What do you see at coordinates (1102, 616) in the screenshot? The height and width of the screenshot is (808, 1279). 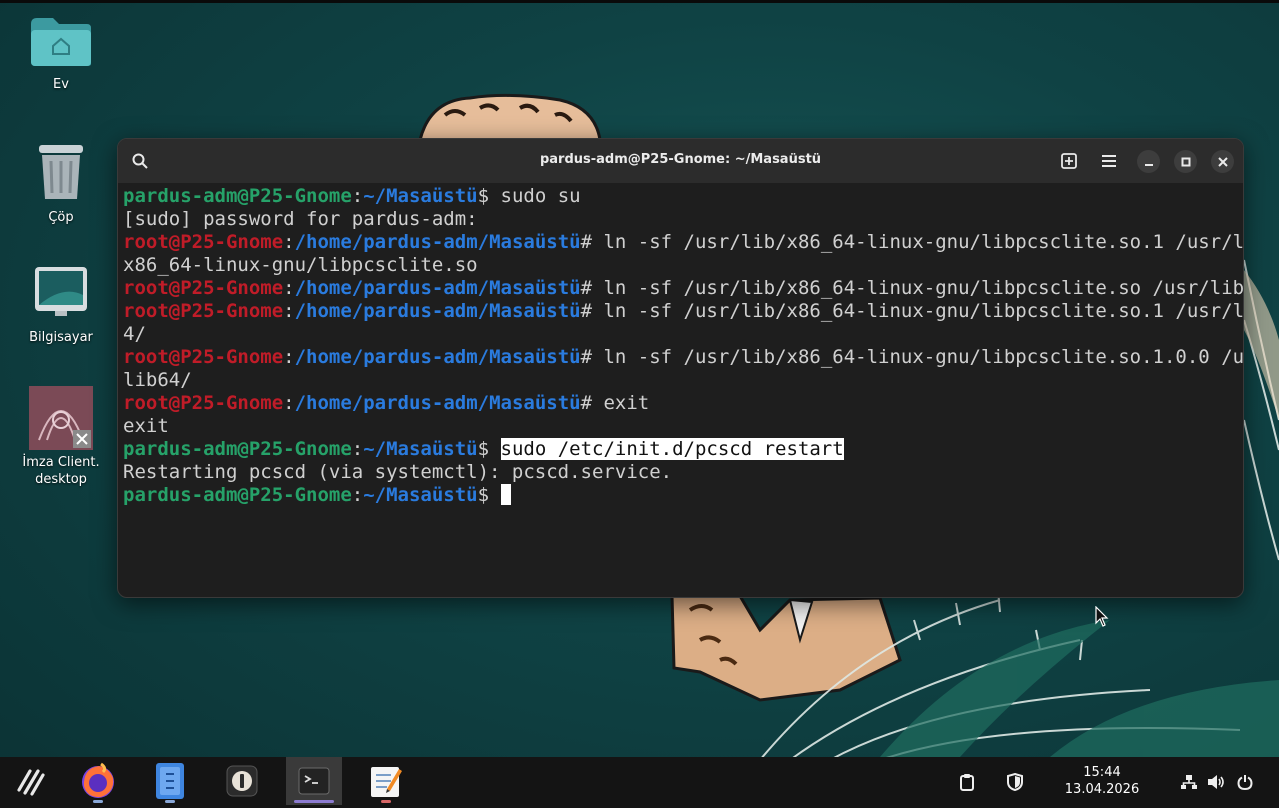 I see `mouse-pointer-icon` at bounding box center [1102, 616].